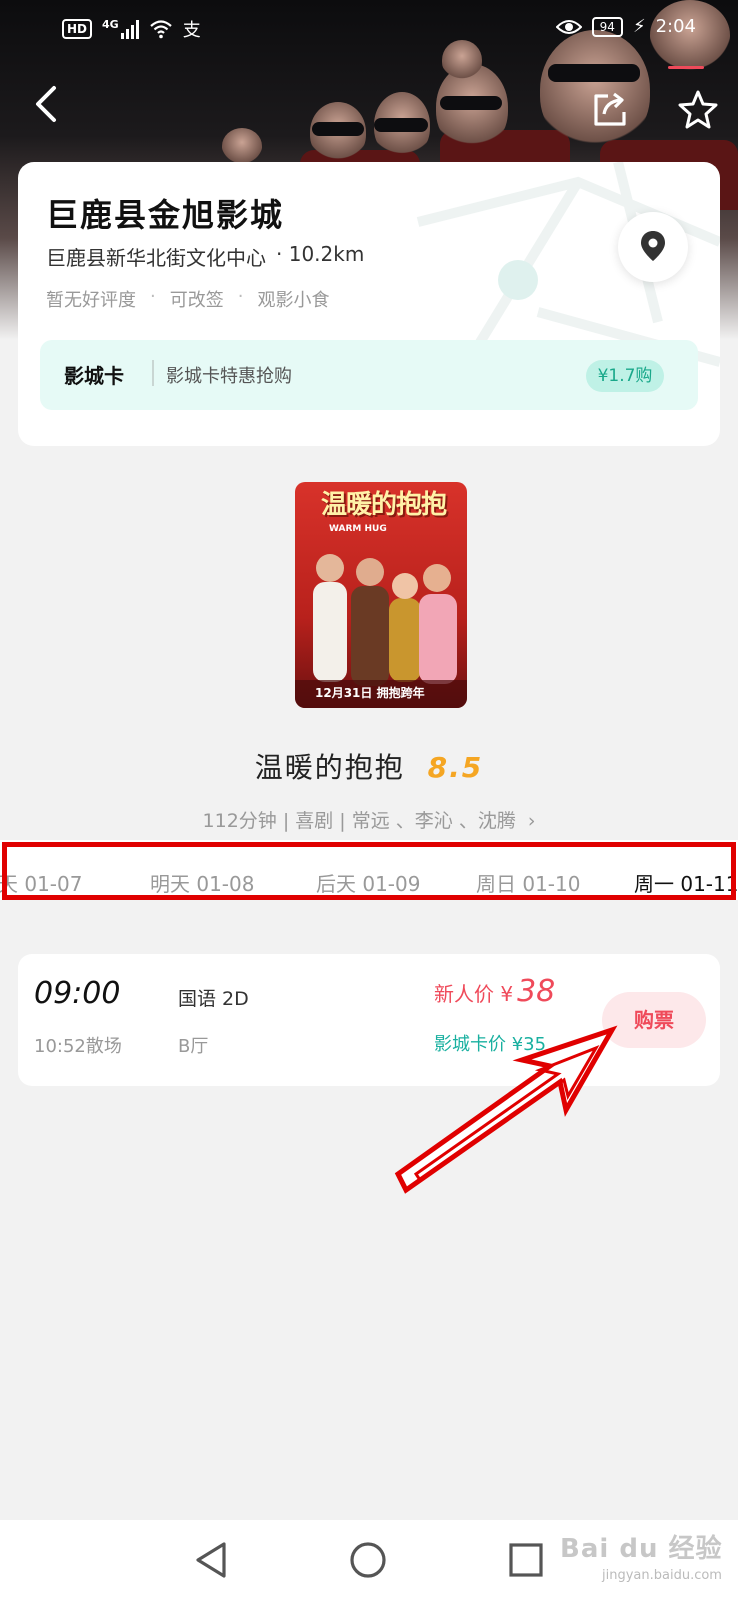 This screenshot has height=1600, width=738. I want to click on nav-recents-icon, so click(526, 1560).